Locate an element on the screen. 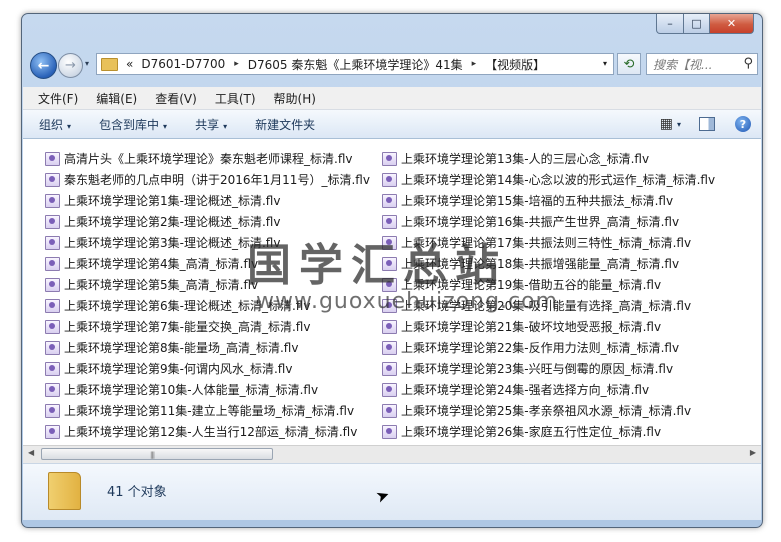 The height and width of the screenshot is (542, 781). file-name: 上乘环境学理论第14集-心念以波的形式运作_标清_标清.flv is located at coordinates (558, 180).